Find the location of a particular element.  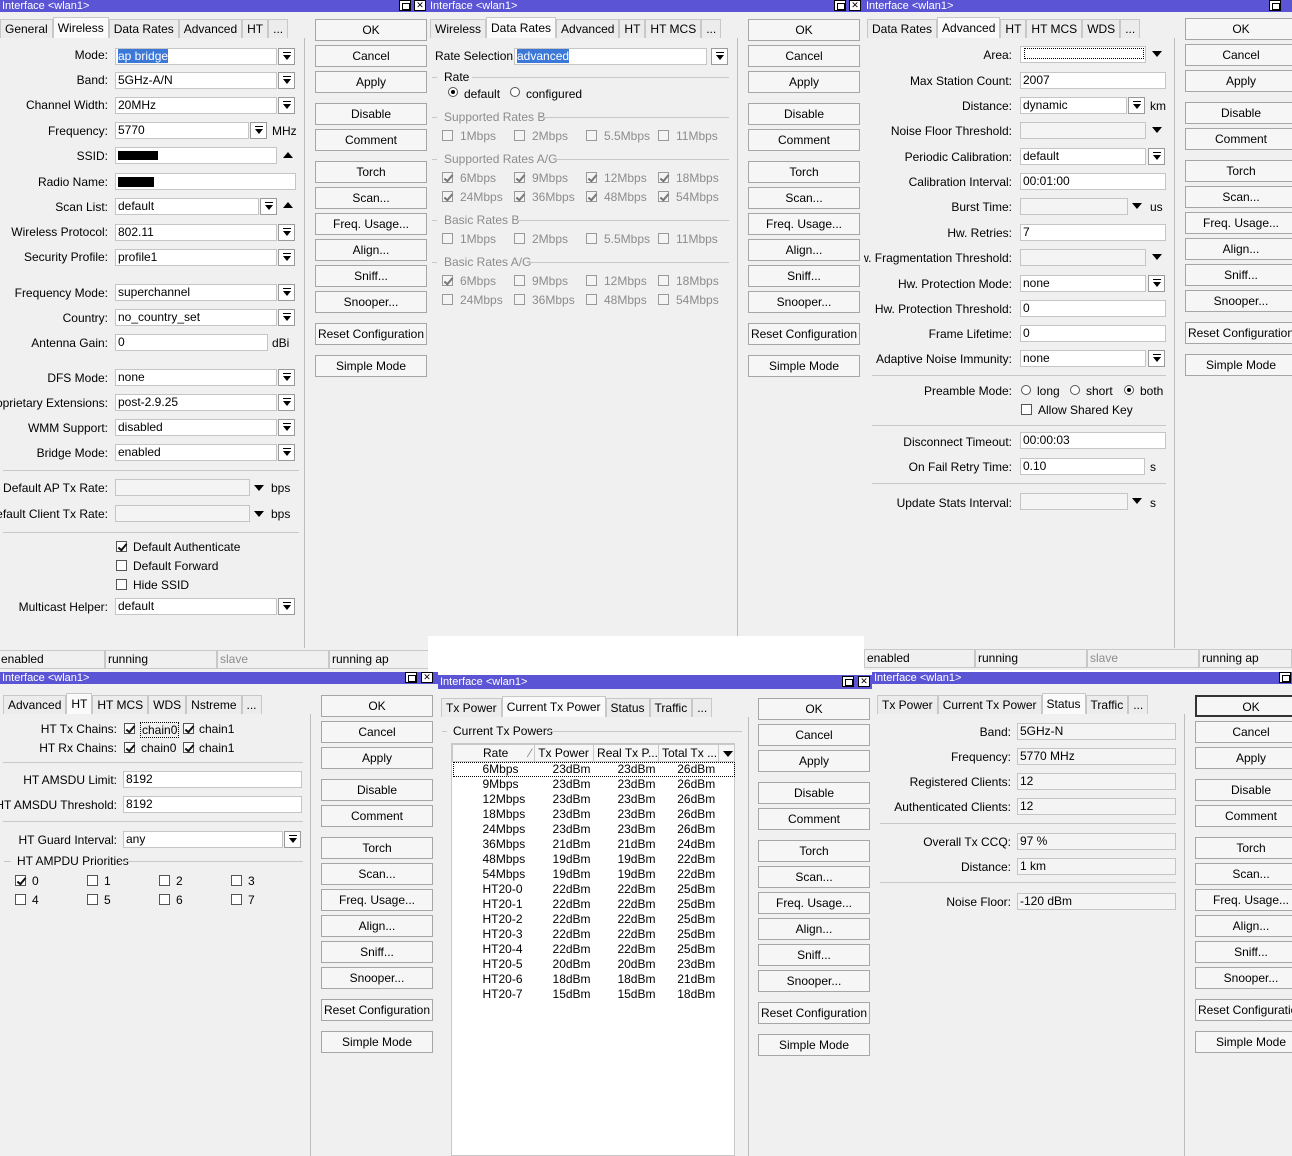

band-select: 5GHz-A/N is located at coordinates (196, 80).